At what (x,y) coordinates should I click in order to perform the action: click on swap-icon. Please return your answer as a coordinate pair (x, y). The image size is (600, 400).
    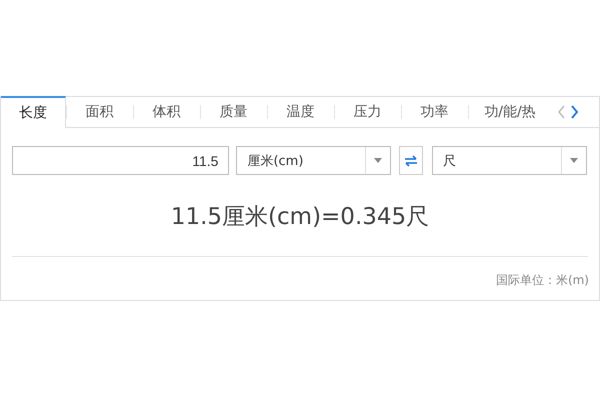
    Looking at the image, I should click on (411, 160).